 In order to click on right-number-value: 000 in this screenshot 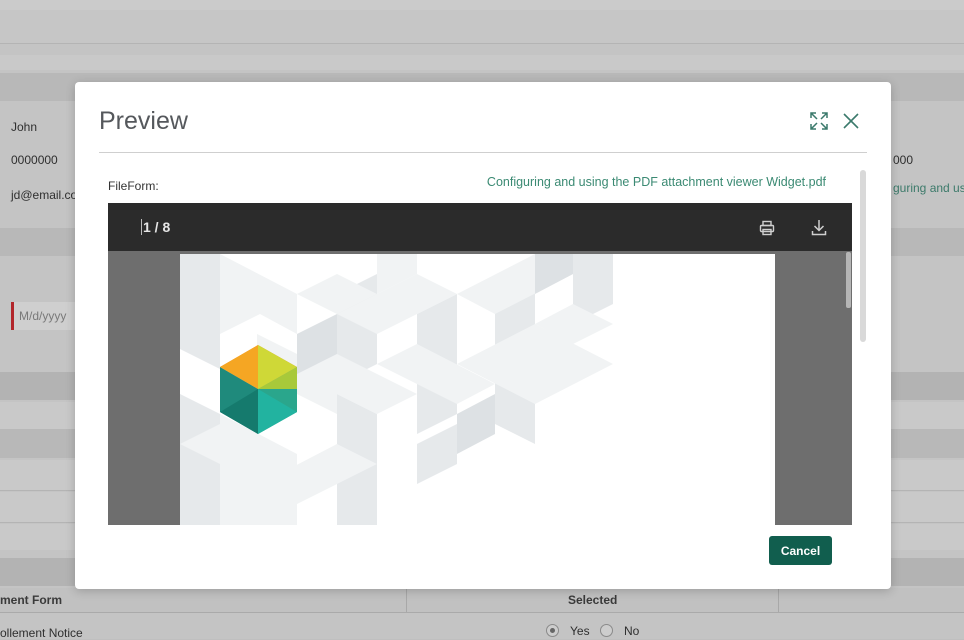, I will do `click(903, 160)`.